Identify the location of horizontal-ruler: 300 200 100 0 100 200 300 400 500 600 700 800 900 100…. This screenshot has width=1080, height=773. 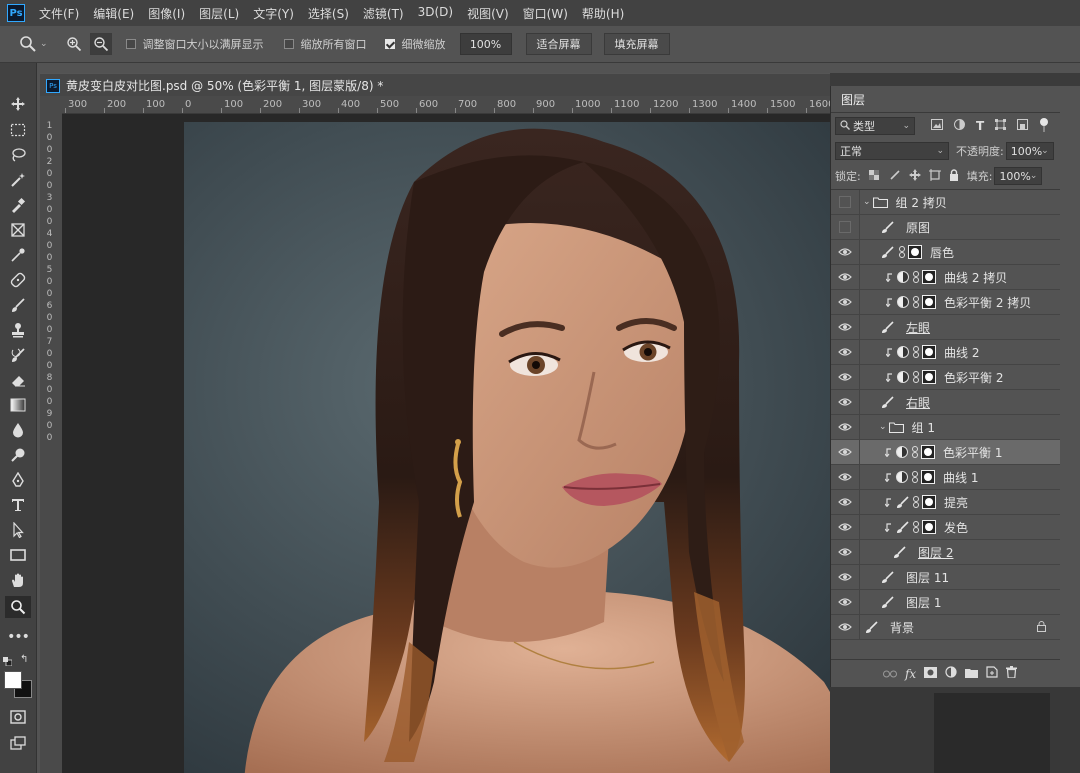
(446, 105).